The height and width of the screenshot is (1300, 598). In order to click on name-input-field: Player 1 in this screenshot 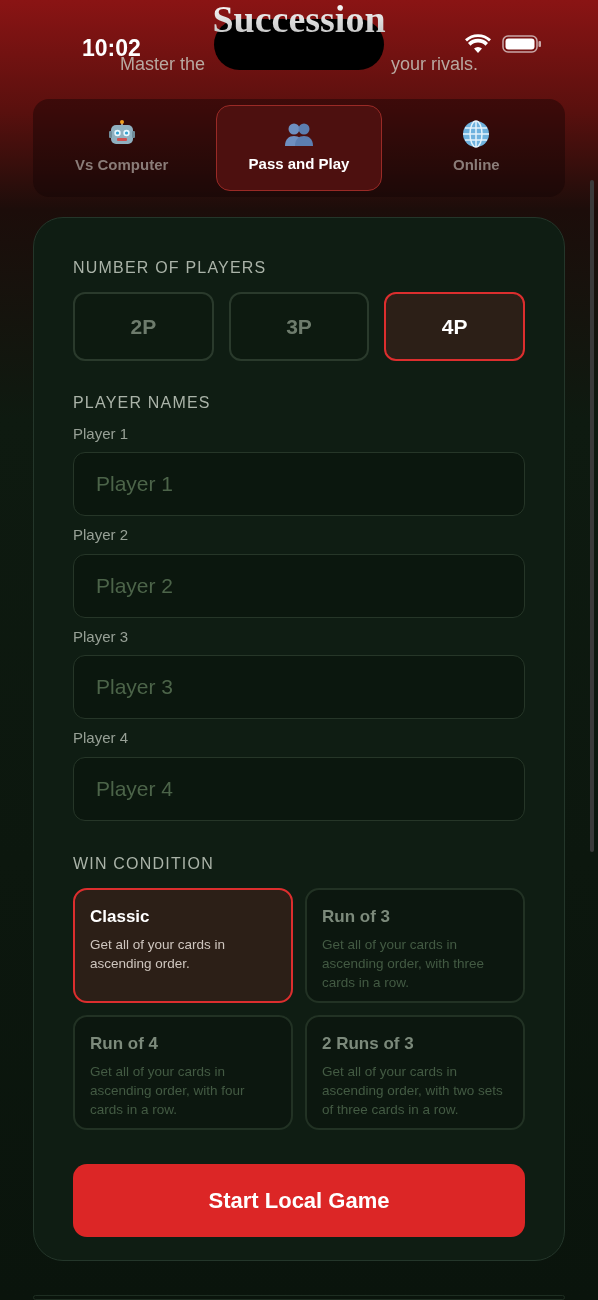, I will do `click(299, 484)`.